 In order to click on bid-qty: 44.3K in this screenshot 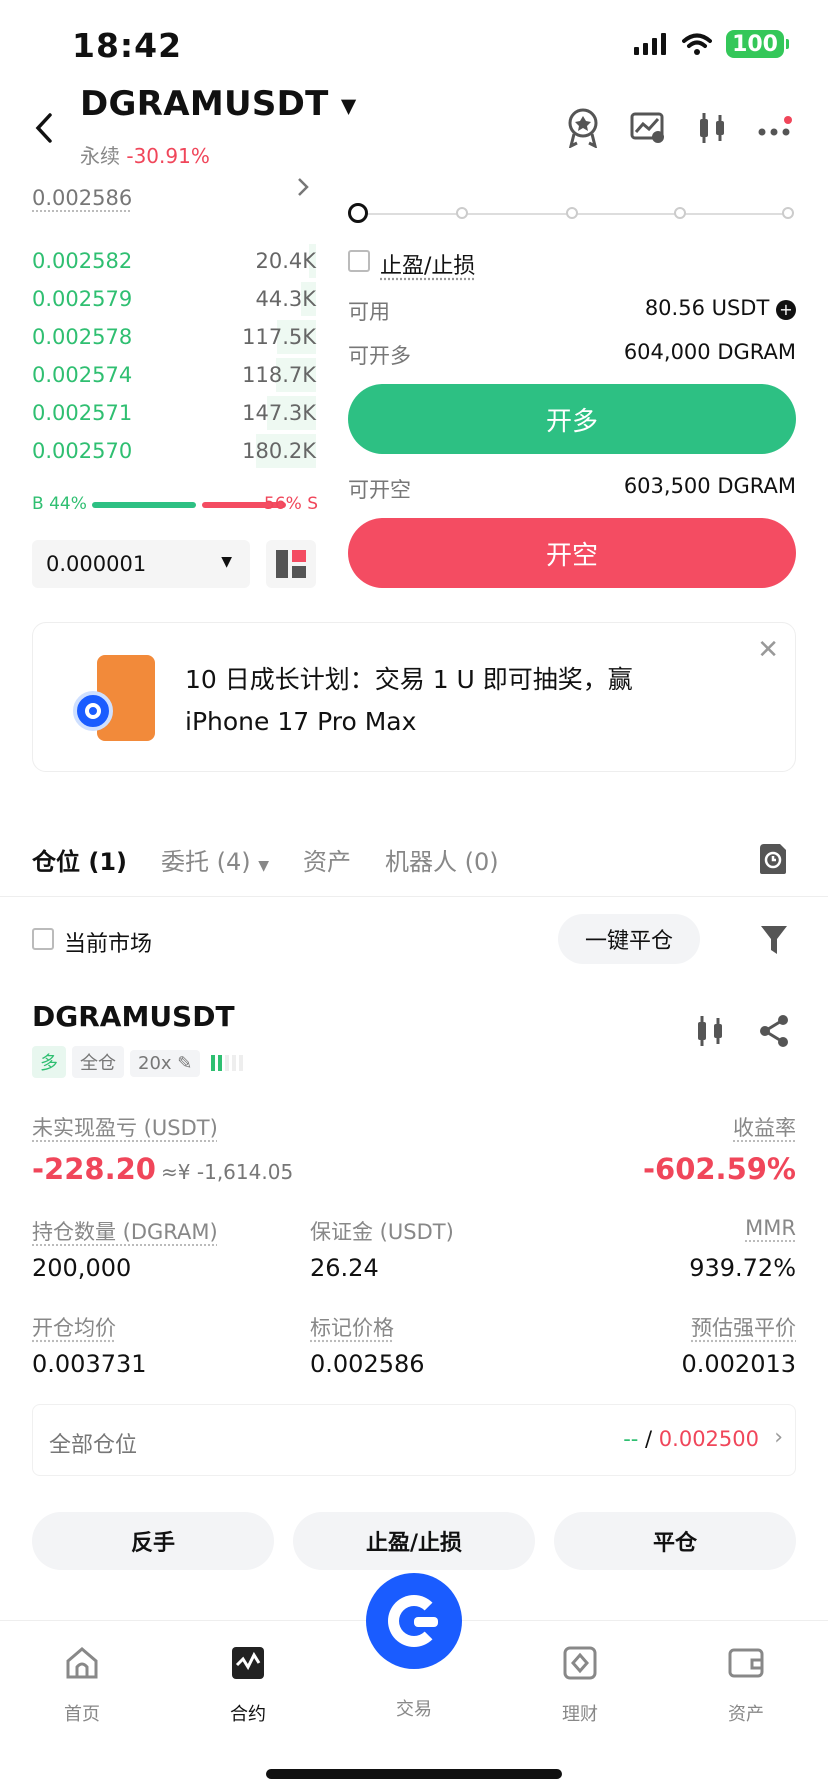, I will do `click(285, 299)`.